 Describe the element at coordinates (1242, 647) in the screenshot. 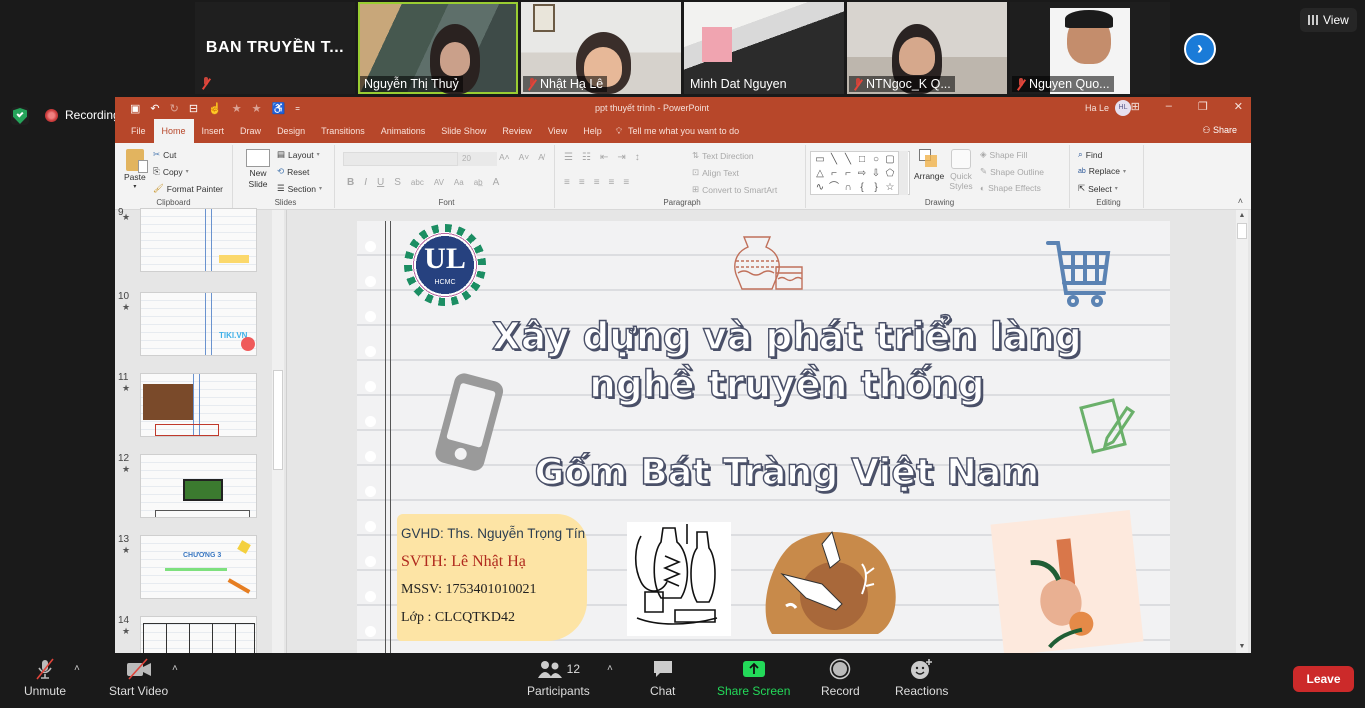

I see `scroll-down-icon: ▼` at that location.